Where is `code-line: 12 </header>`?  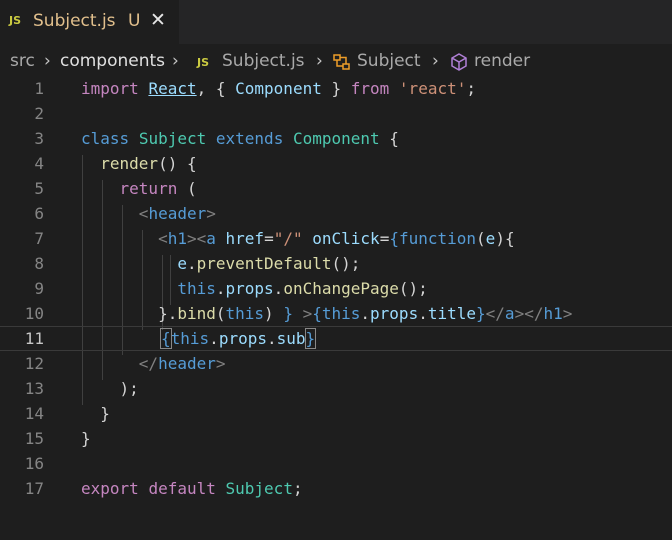
code-line: 12 </header> is located at coordinates (336, 363).